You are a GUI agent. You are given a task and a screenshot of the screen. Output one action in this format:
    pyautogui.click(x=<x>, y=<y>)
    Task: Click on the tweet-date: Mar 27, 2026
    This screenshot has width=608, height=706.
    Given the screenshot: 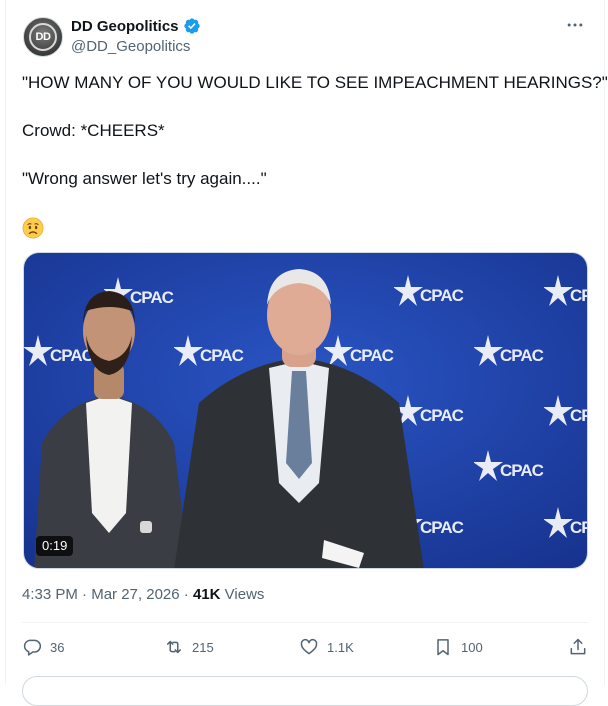 What is the action you would take?
    pyautogui.click(x=135, y=594)
    